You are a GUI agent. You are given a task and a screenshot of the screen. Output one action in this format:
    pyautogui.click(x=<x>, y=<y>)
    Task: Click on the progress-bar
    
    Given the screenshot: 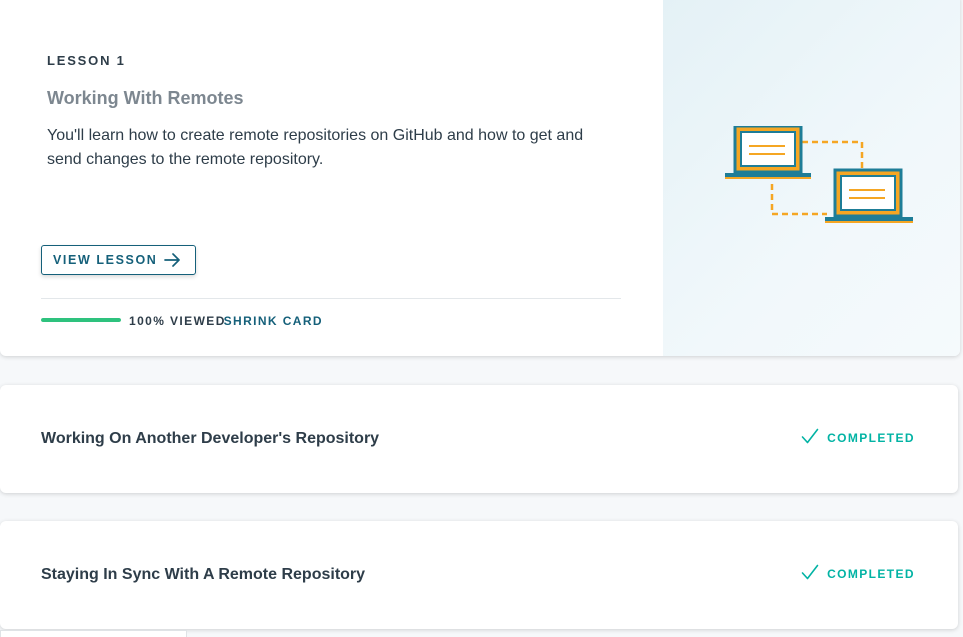 What is the action you would take?
    pyautogui.click(x=81, y=320)
    